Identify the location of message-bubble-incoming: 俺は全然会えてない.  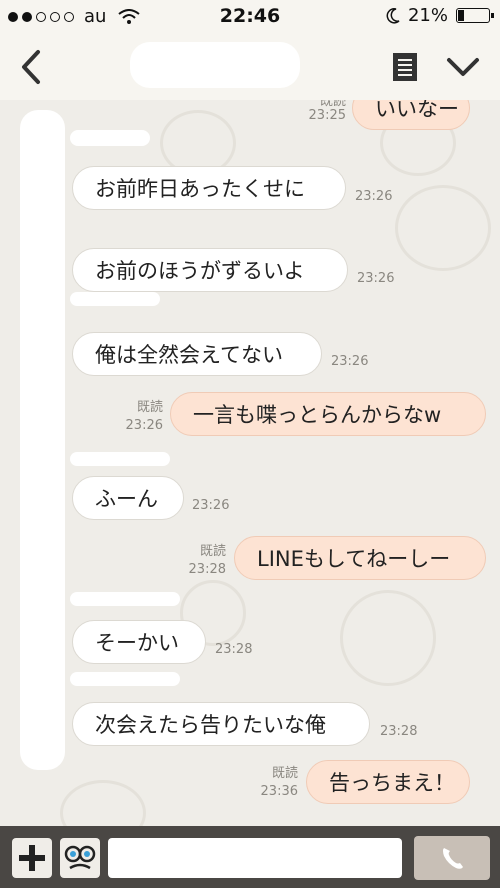
(197, 354).